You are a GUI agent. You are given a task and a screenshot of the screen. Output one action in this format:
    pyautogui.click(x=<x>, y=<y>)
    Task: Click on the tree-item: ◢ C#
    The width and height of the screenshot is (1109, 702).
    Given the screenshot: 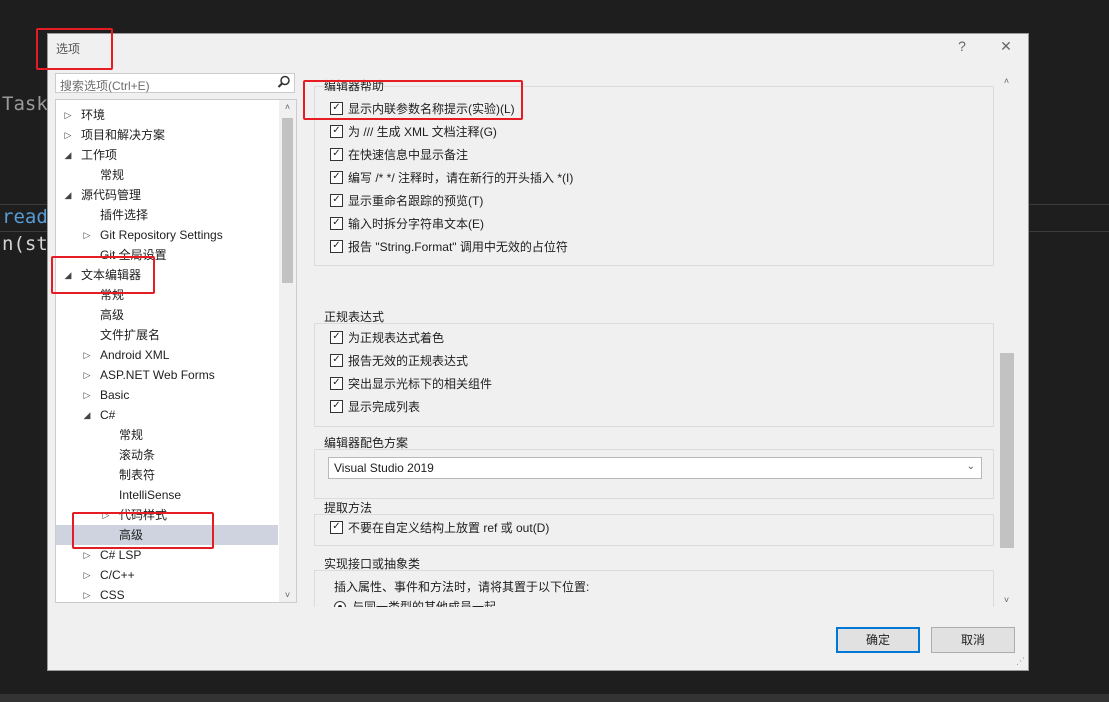 What is the action you would take?
    pyautogui.click(x=167, y=415)
    